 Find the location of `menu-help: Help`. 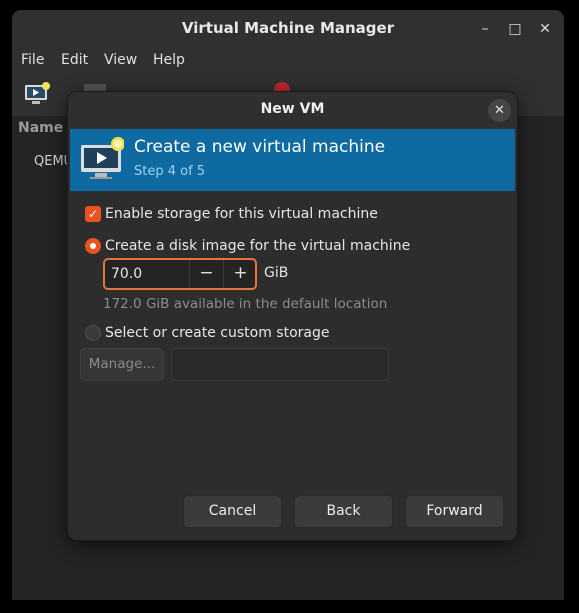

menu-help: Help is located at coordinates (169, 60).